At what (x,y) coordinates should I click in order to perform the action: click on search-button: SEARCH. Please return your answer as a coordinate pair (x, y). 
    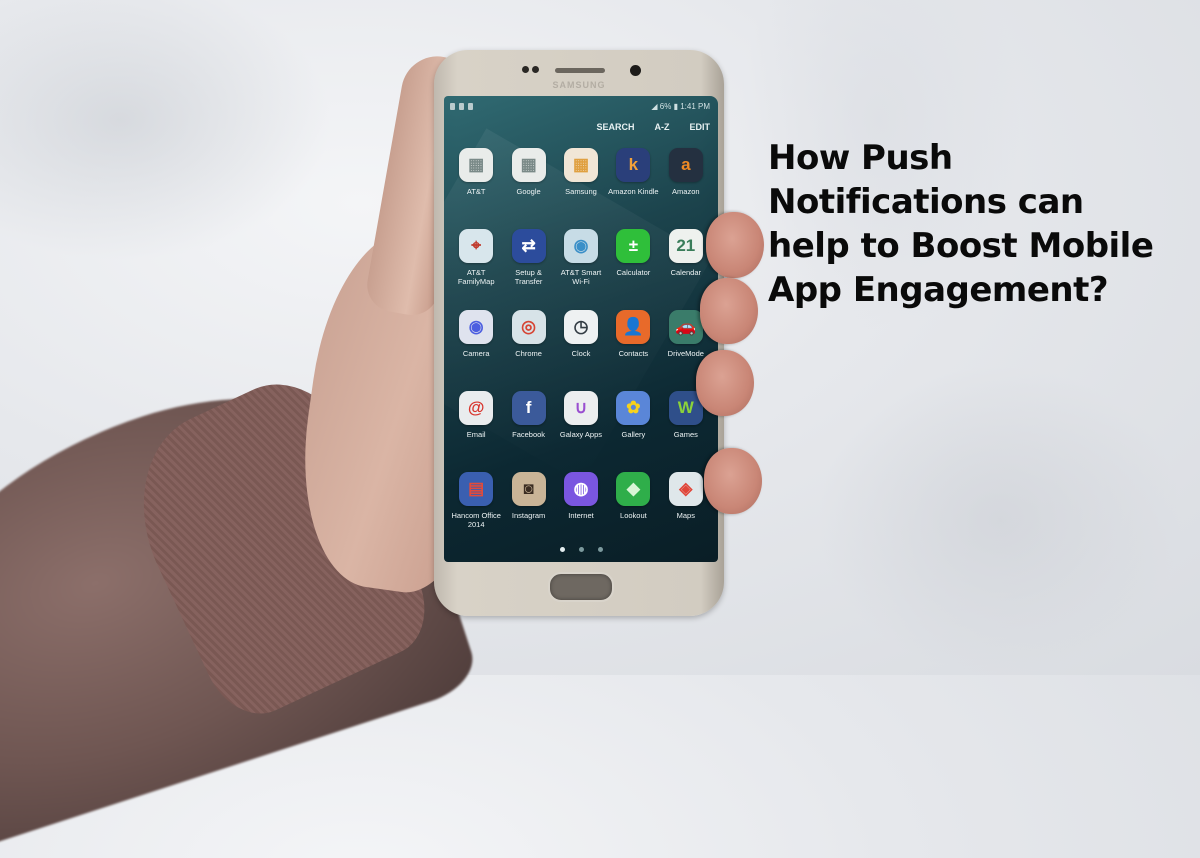
    Looking at the image, I should click on (615, 127).